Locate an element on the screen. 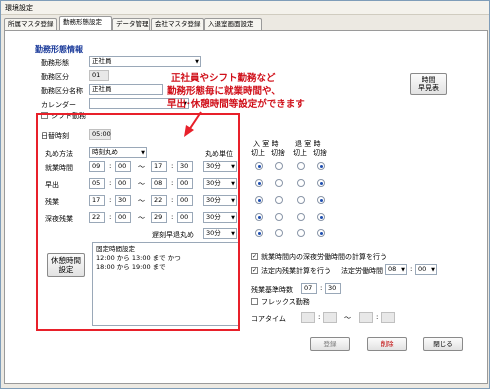 This screenshot has height=390, width=490. core-end-min is located at coordinates (388, 317).